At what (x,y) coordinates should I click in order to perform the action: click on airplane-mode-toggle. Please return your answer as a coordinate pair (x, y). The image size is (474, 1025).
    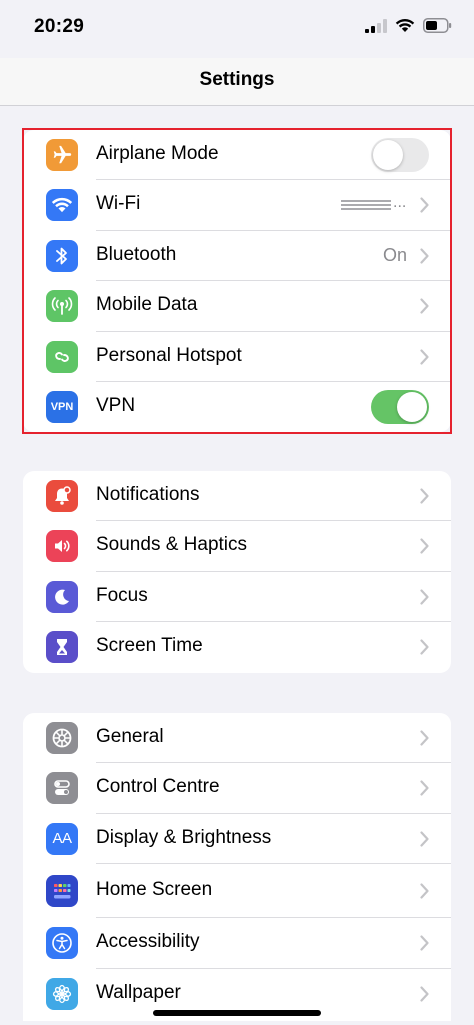
    Looking at the image, I should click on (400, 155).